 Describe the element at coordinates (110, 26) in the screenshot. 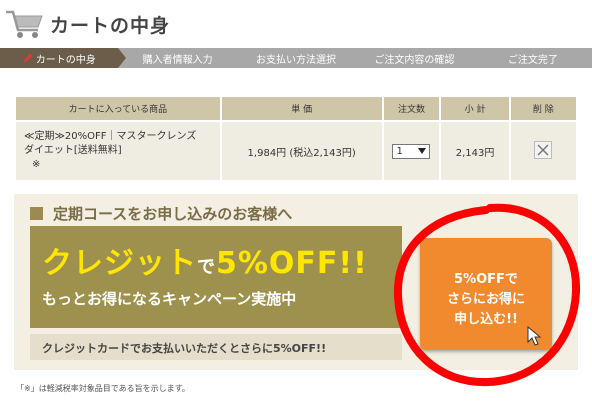

I see `page-title: カートの中身` at that location.